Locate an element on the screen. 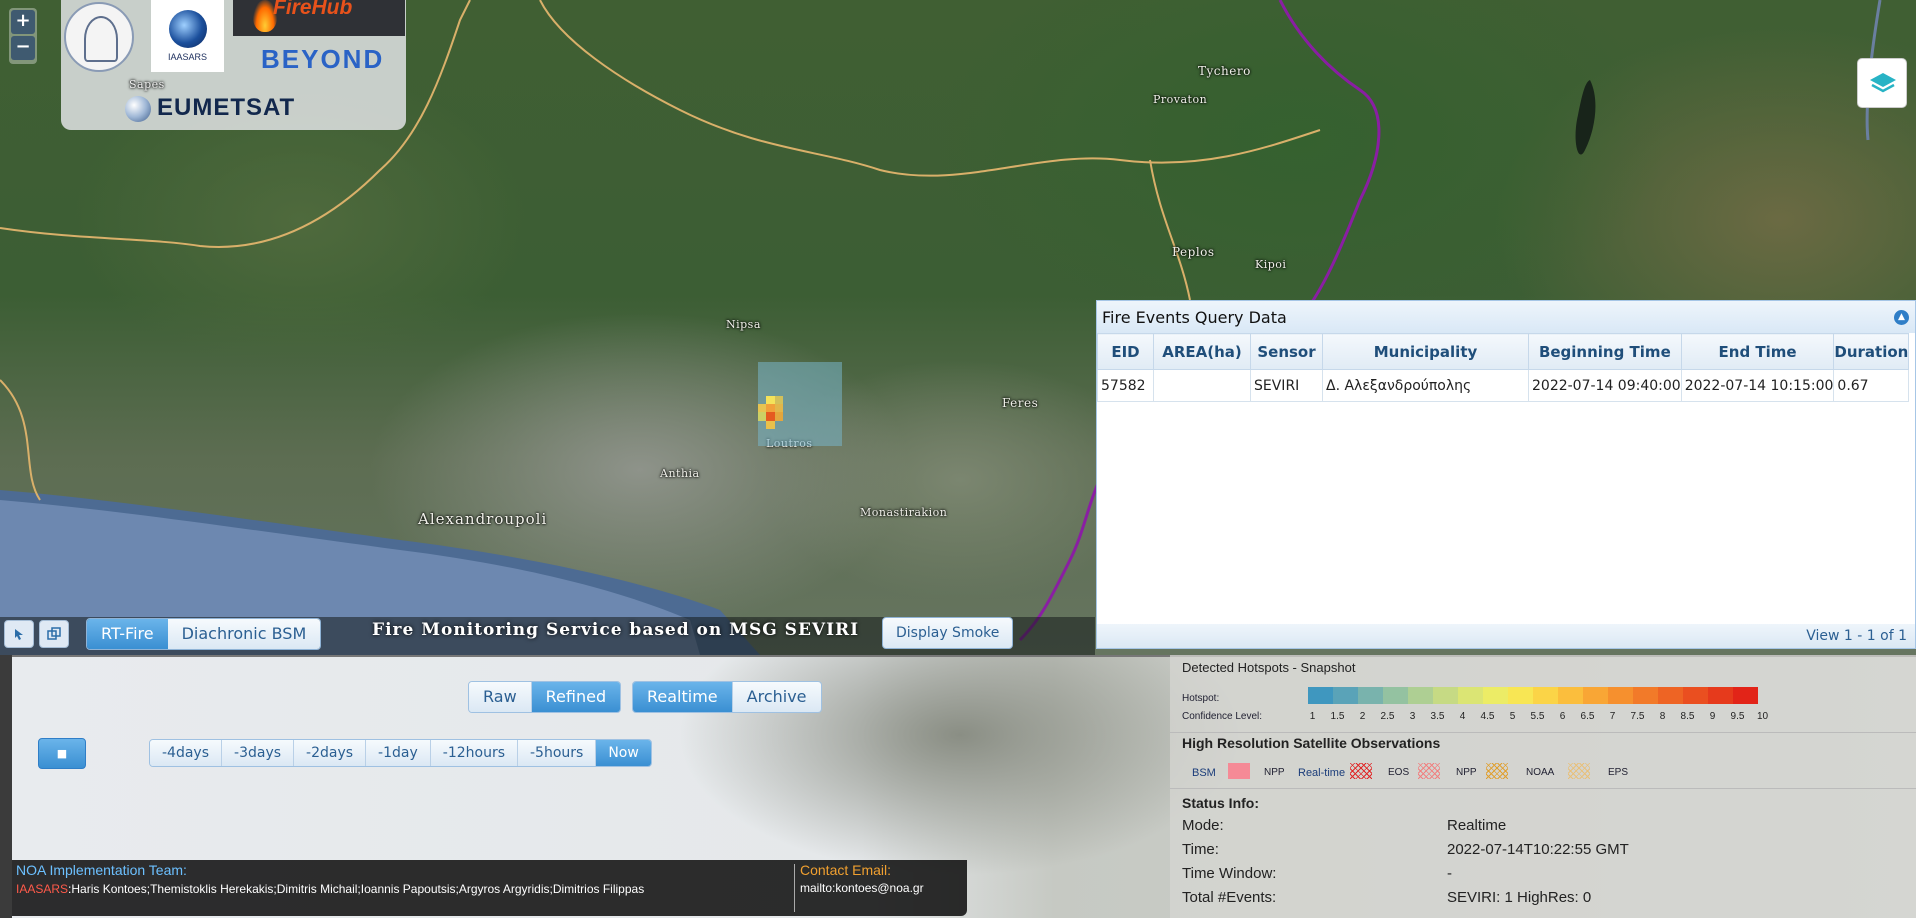  eps-swatch is located at coordinates (1579, 771).